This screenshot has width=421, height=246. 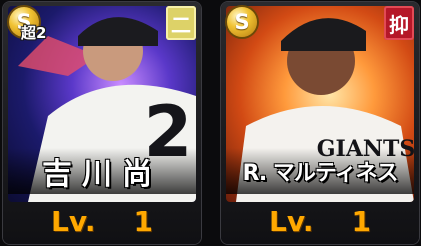 I want to click on rank-badge-icon: S, so click(x=242, y=22).